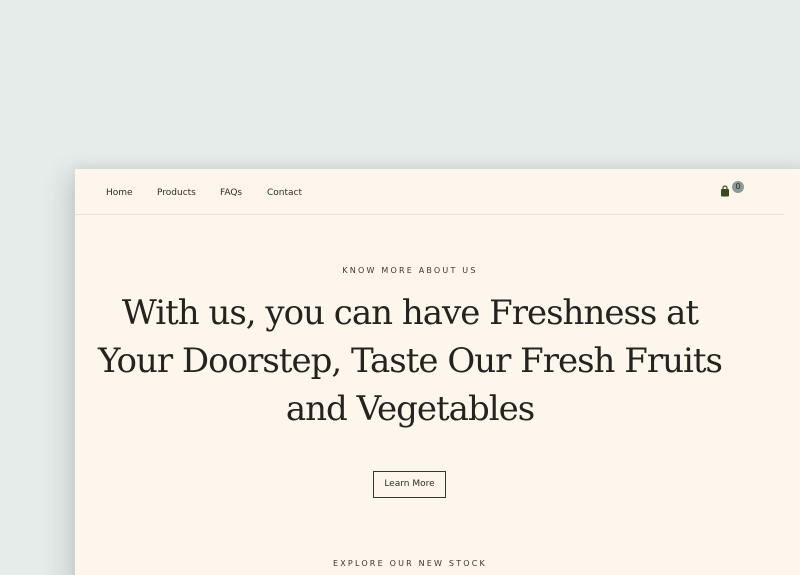 The height and width of the screenshot is (575, 800). I want to click on shopping-bag-icon, so click(725, 191).